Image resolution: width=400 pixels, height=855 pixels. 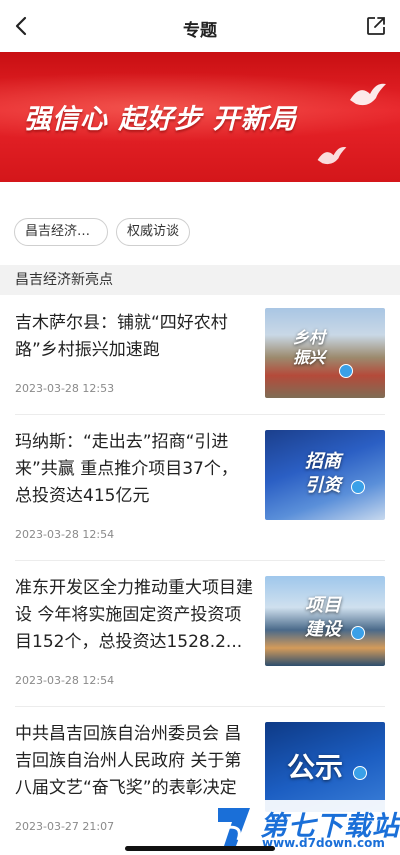 I want to click on article-thumbnail: 乡村振兴, so click(x=325, y=353).